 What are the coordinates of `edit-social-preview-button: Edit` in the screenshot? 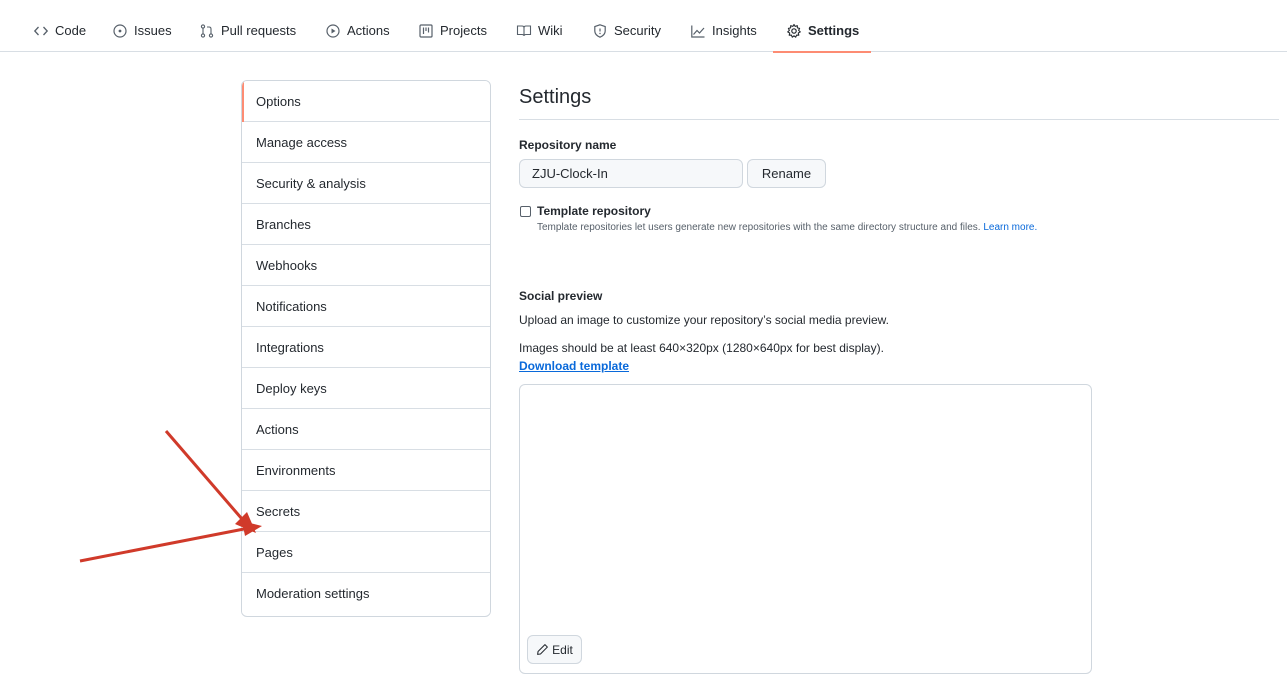 It's located at (554, 649).